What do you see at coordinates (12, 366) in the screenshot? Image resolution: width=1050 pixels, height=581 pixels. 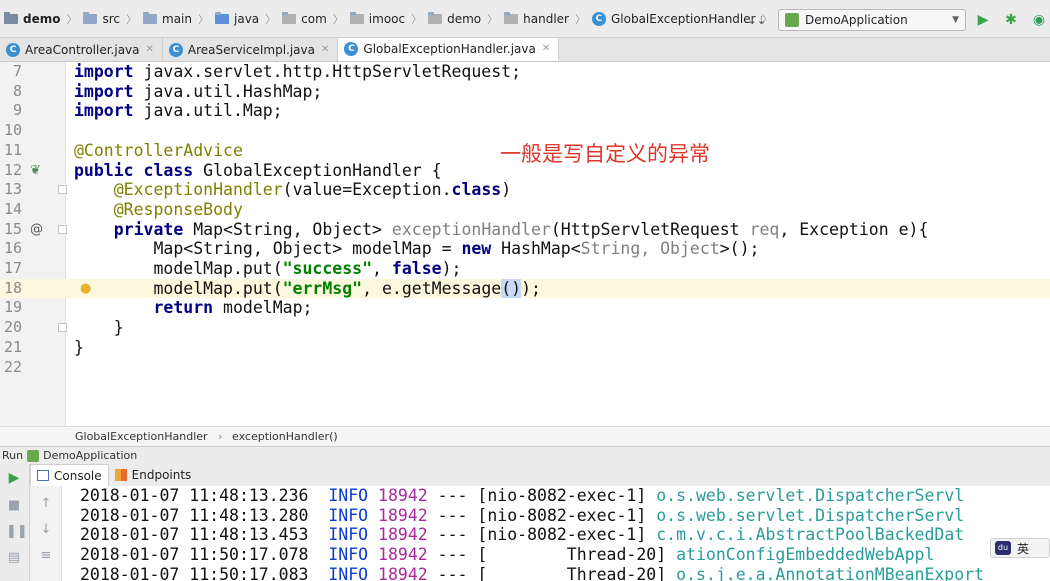 I see `code-line: 22` at bounding box center [12, 366].